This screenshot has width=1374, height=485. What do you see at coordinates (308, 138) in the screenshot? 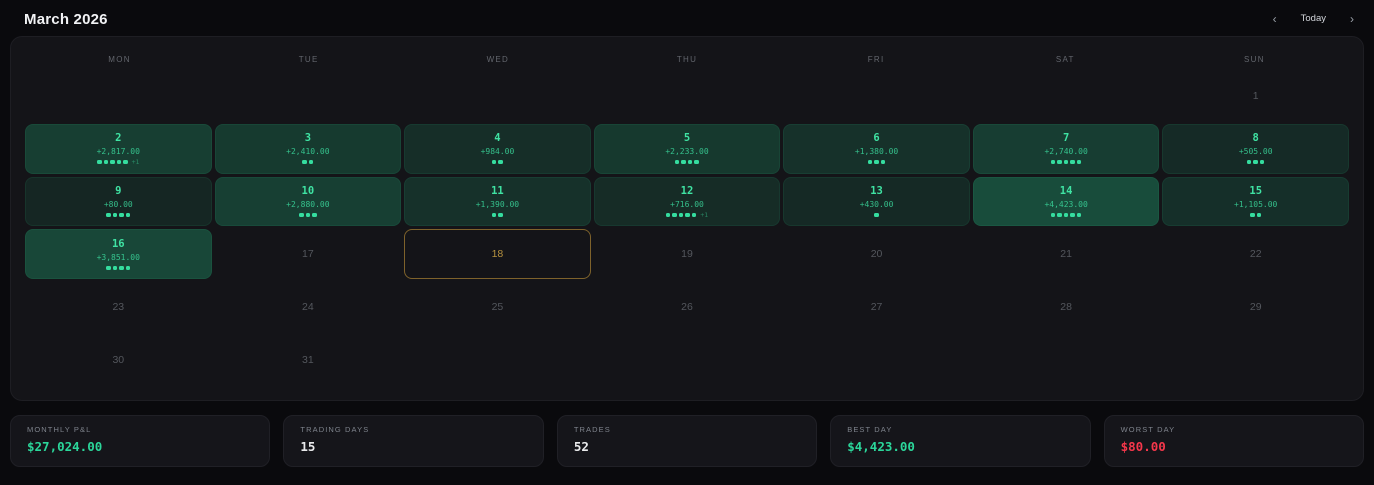
I see `day-number: 3` at bounding box center [308, 138].